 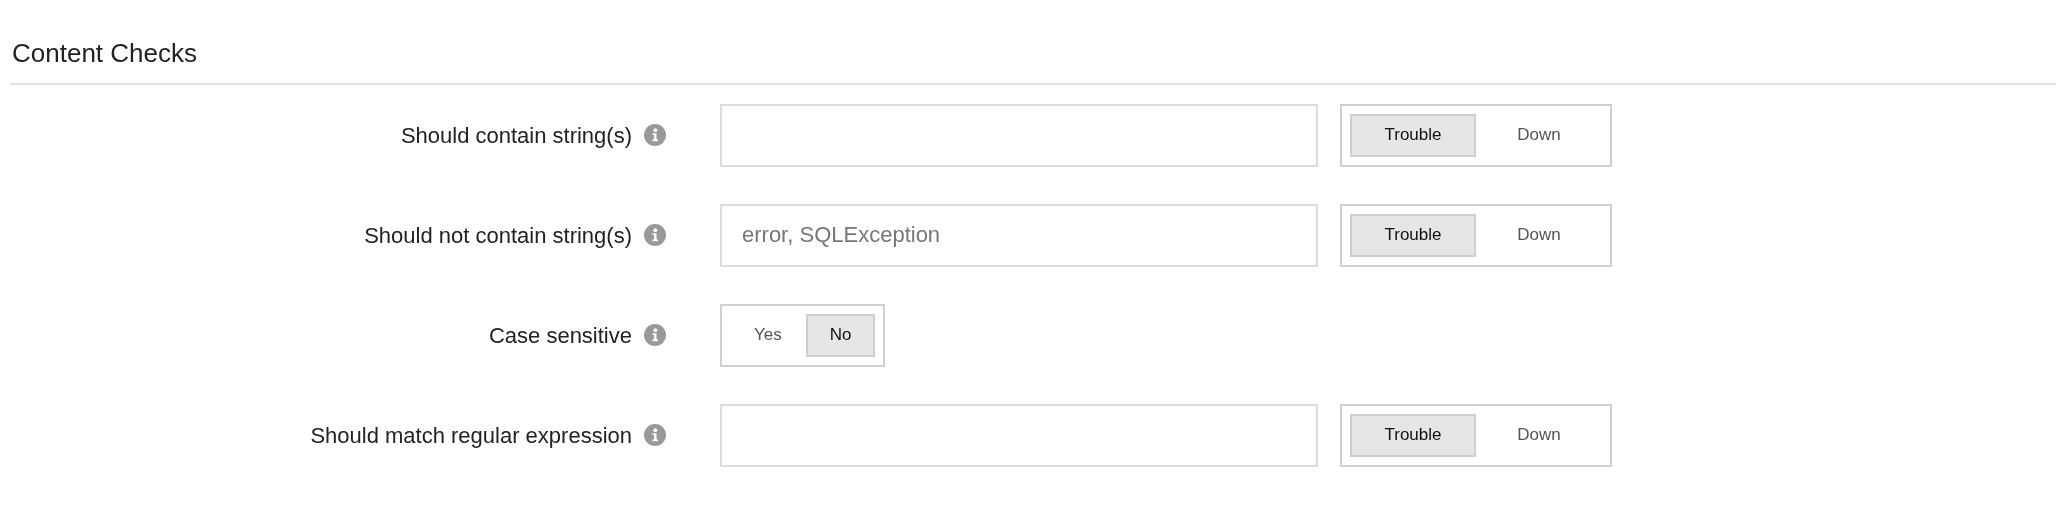 I want to click on field-label: Should not contain string(s), so click(x=498, y=235).